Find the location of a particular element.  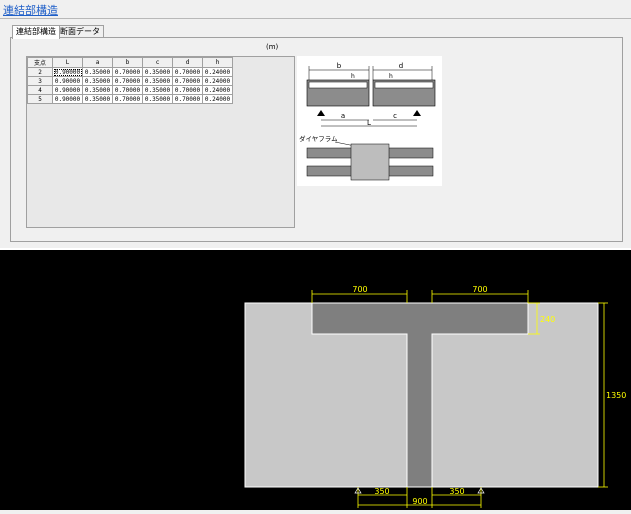

row-header: 4 is located at coordinates (40, 90).